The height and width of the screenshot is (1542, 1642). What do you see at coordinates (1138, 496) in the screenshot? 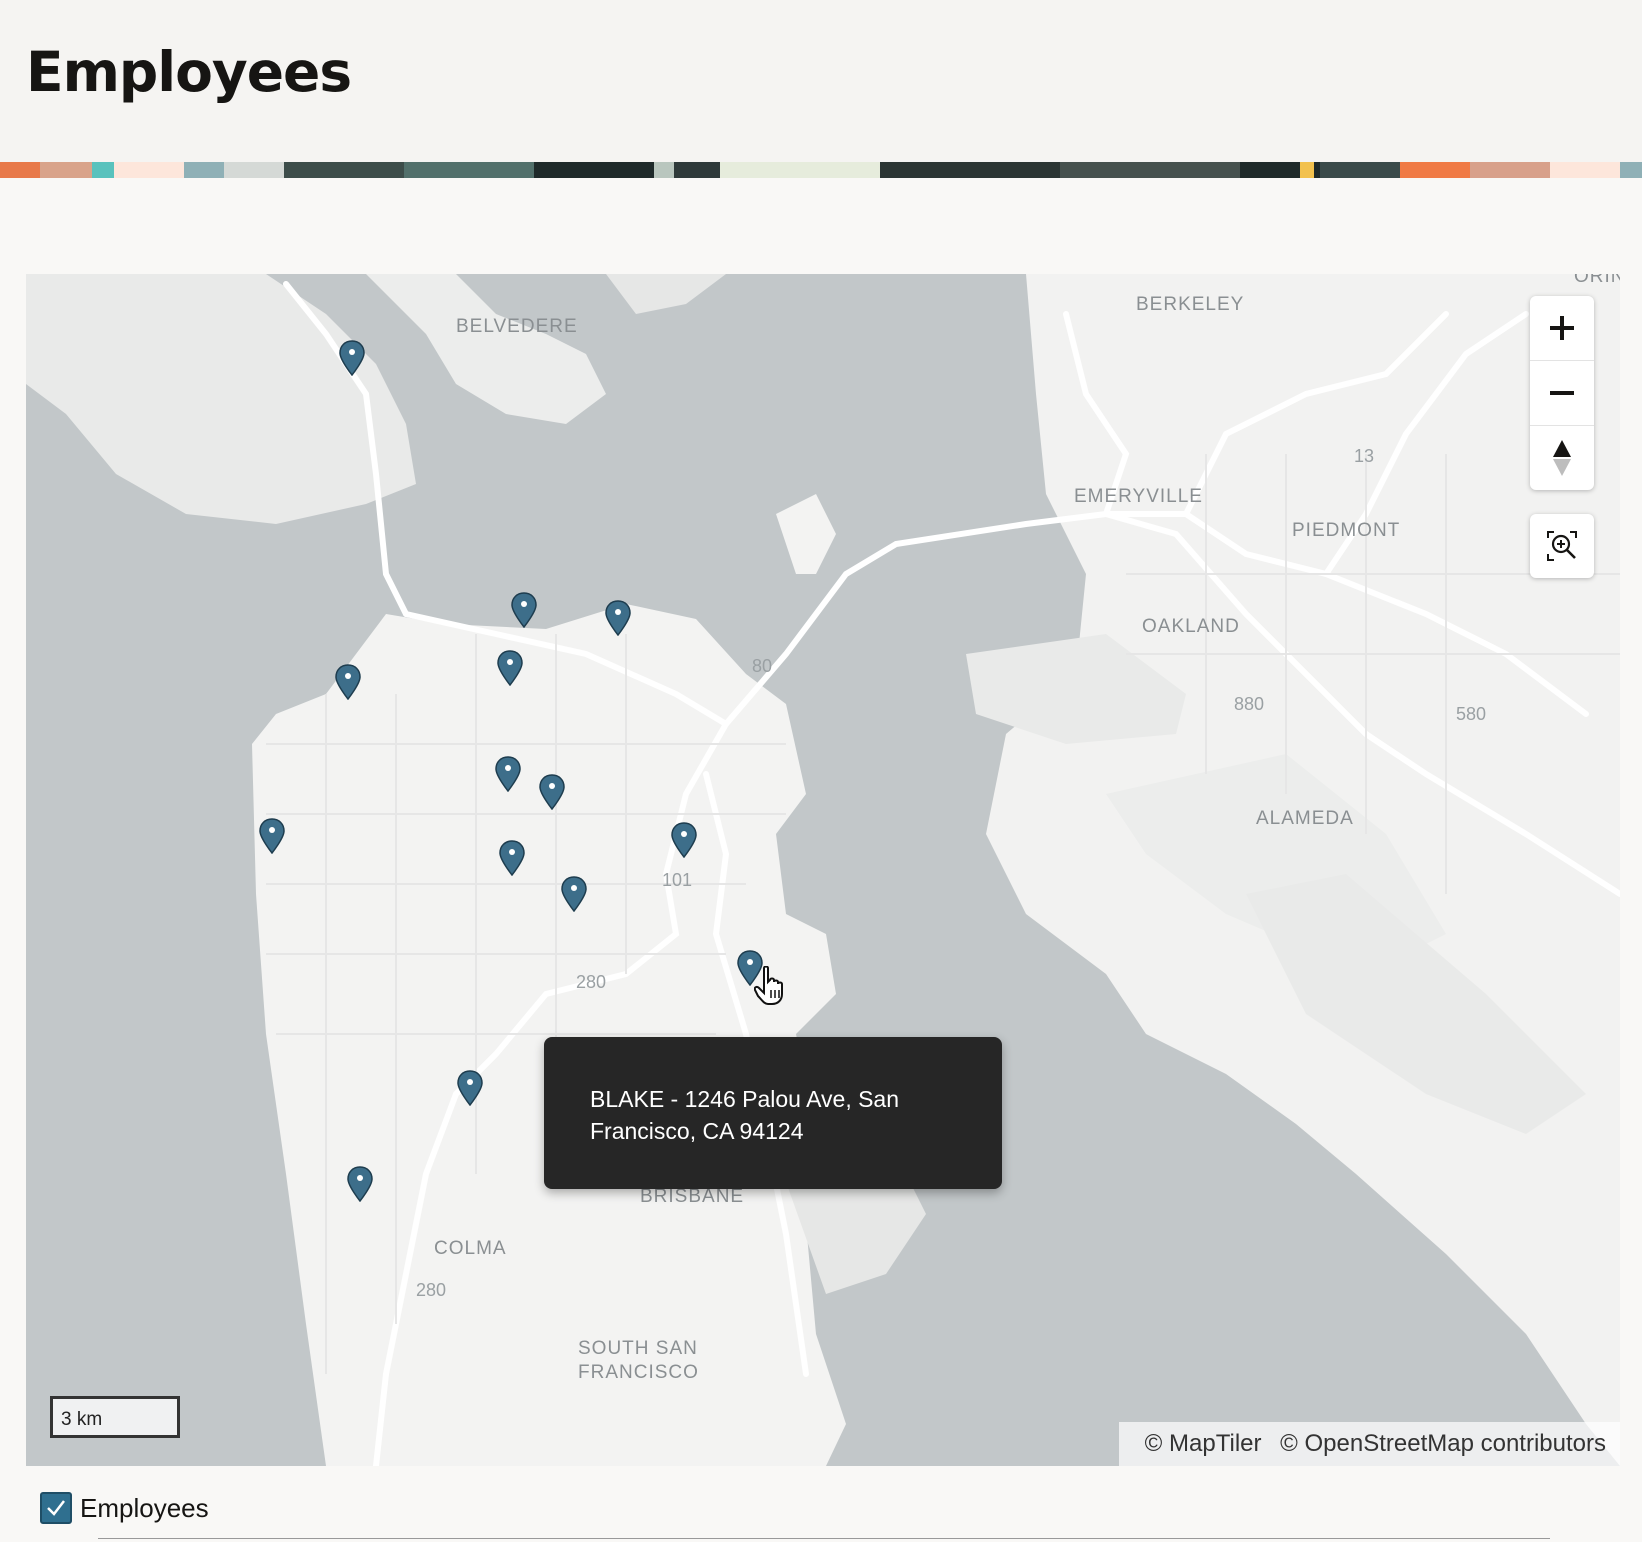
I see `place-label-emeryville: EMERYVILLE` at bounding box center [1138, 496].